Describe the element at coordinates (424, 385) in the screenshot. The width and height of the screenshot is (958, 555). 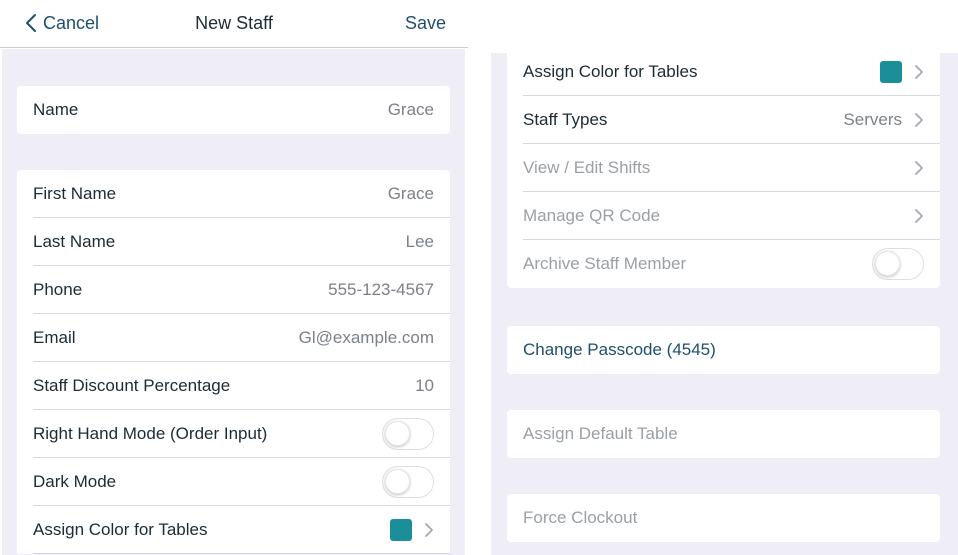
I see `staff-discount-value: 10` at that location.